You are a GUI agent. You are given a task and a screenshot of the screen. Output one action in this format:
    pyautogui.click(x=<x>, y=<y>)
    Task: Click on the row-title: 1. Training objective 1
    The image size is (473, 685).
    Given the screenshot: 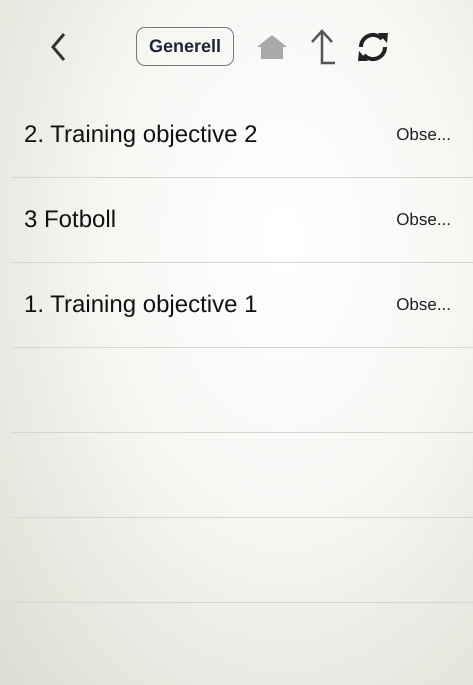 What is the action you would take?
    pyautogui.click(x=141, y=305)
    